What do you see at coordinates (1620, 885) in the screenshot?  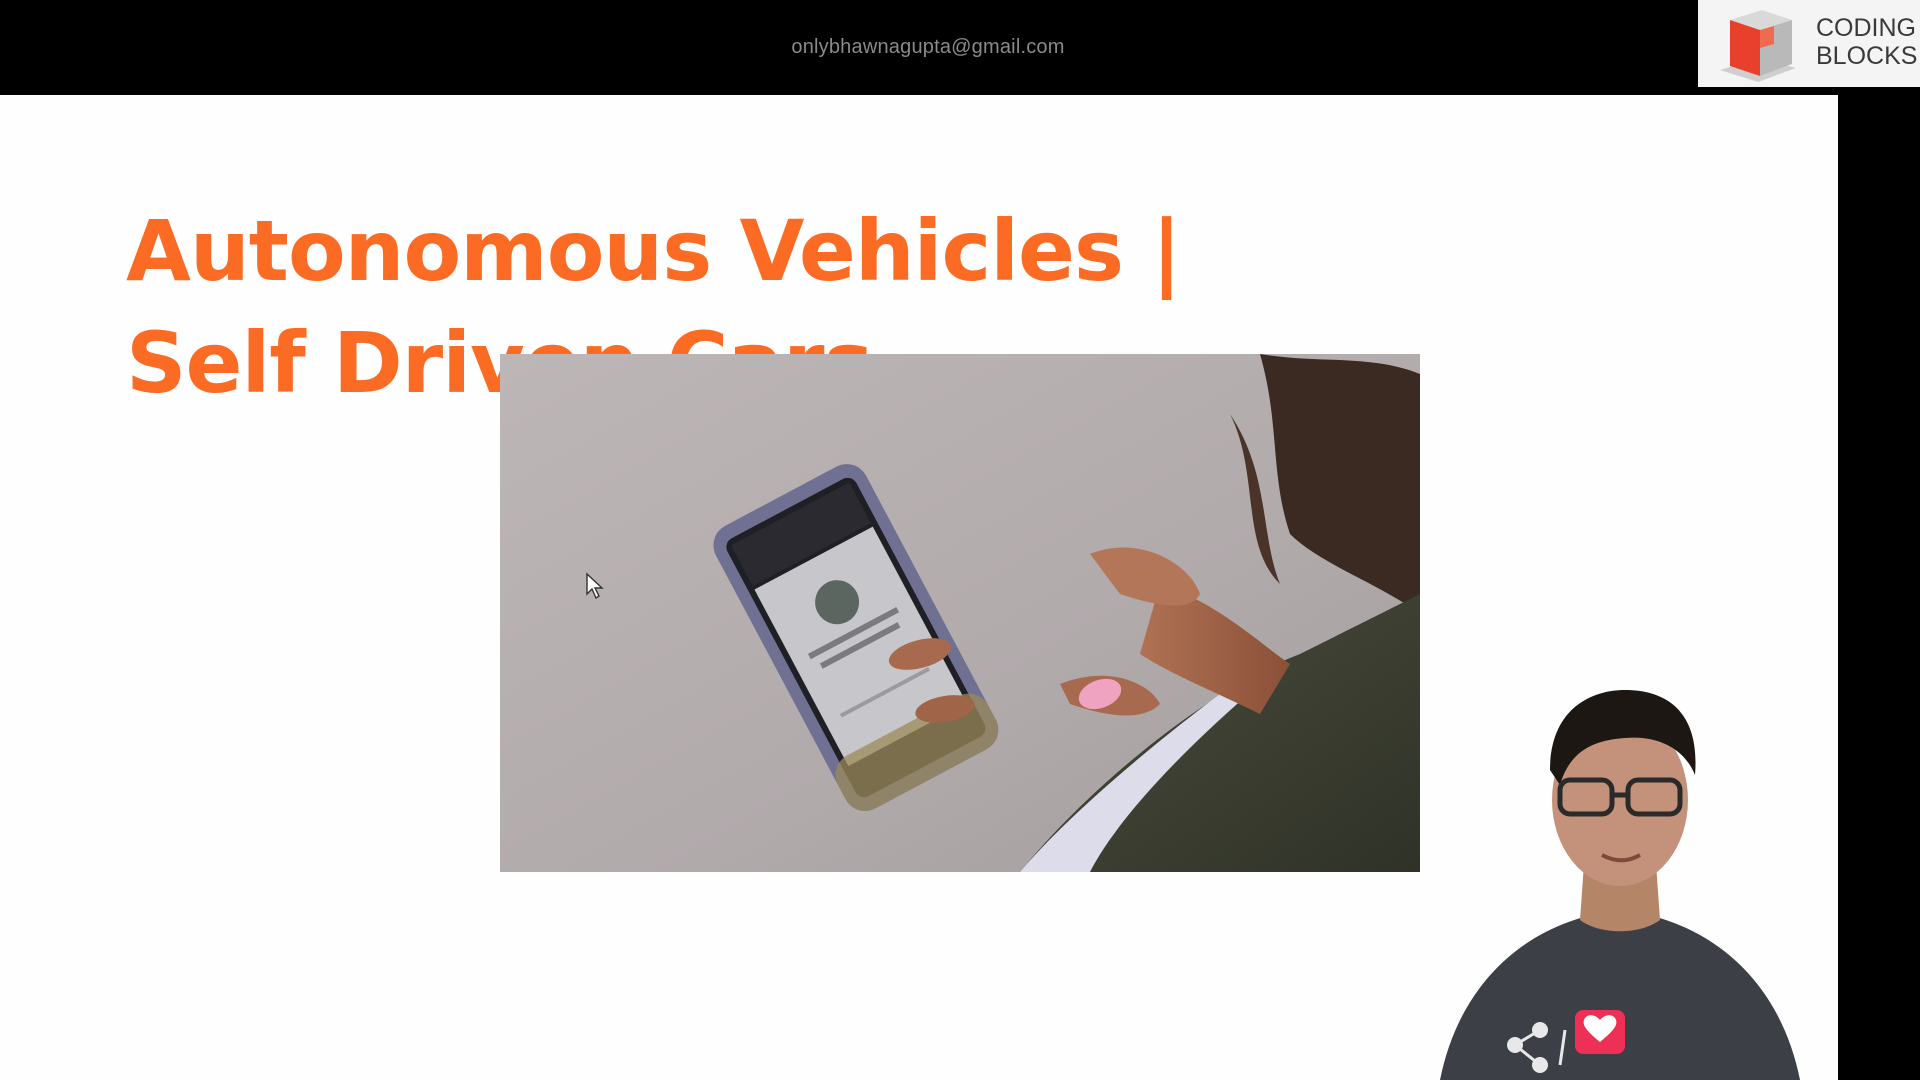 I see `presenter-webcam` at bounding box center [1620, 885].